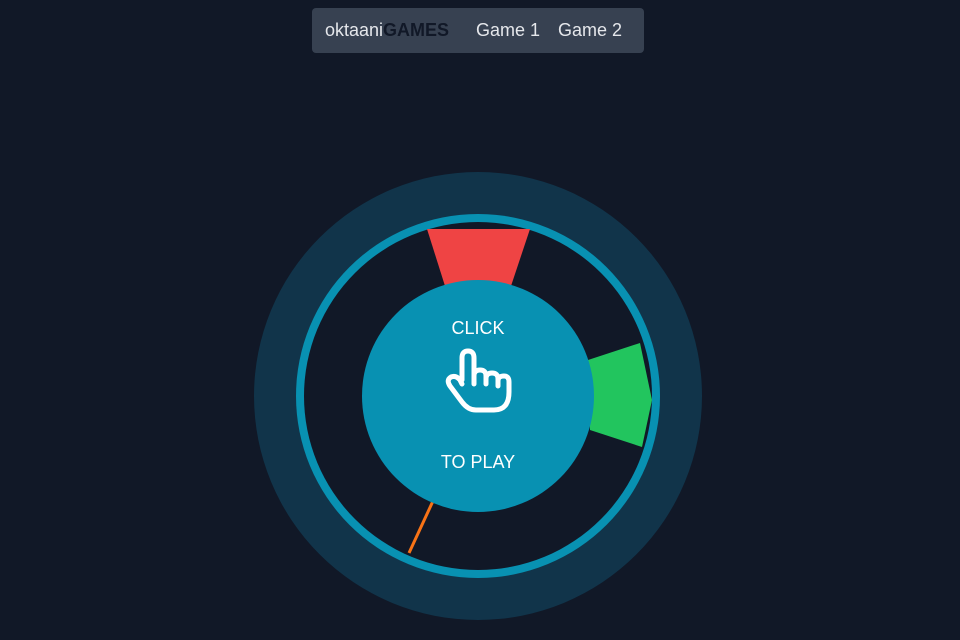 This screenshot has width=960, height=640. What do you see at coordinates (620, 395) in the screenshot?
I see `green-target-zone` at bounding box center [620, 395].